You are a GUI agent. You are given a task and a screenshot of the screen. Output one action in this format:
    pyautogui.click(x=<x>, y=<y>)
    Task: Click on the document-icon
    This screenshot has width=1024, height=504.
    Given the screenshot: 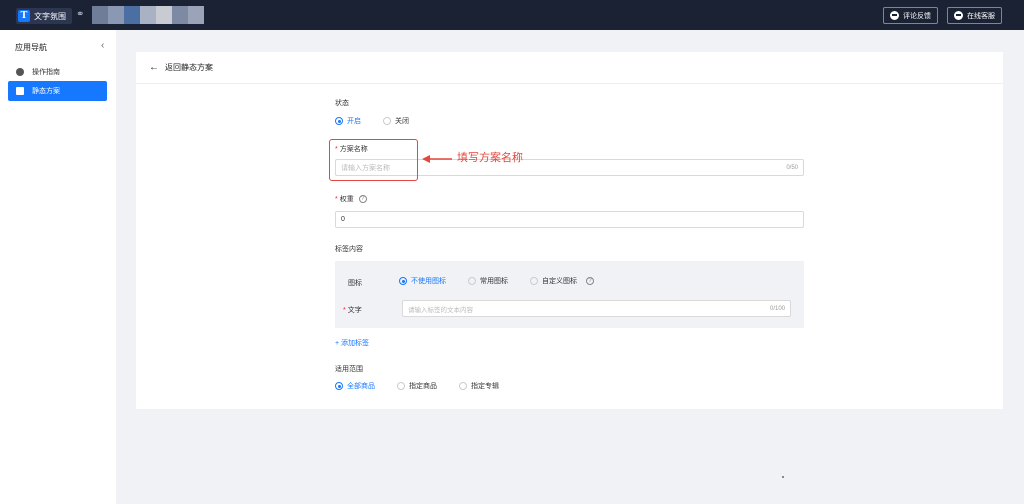 What is the action you would take?
    pyautogui.click(x=20, y=91)
    